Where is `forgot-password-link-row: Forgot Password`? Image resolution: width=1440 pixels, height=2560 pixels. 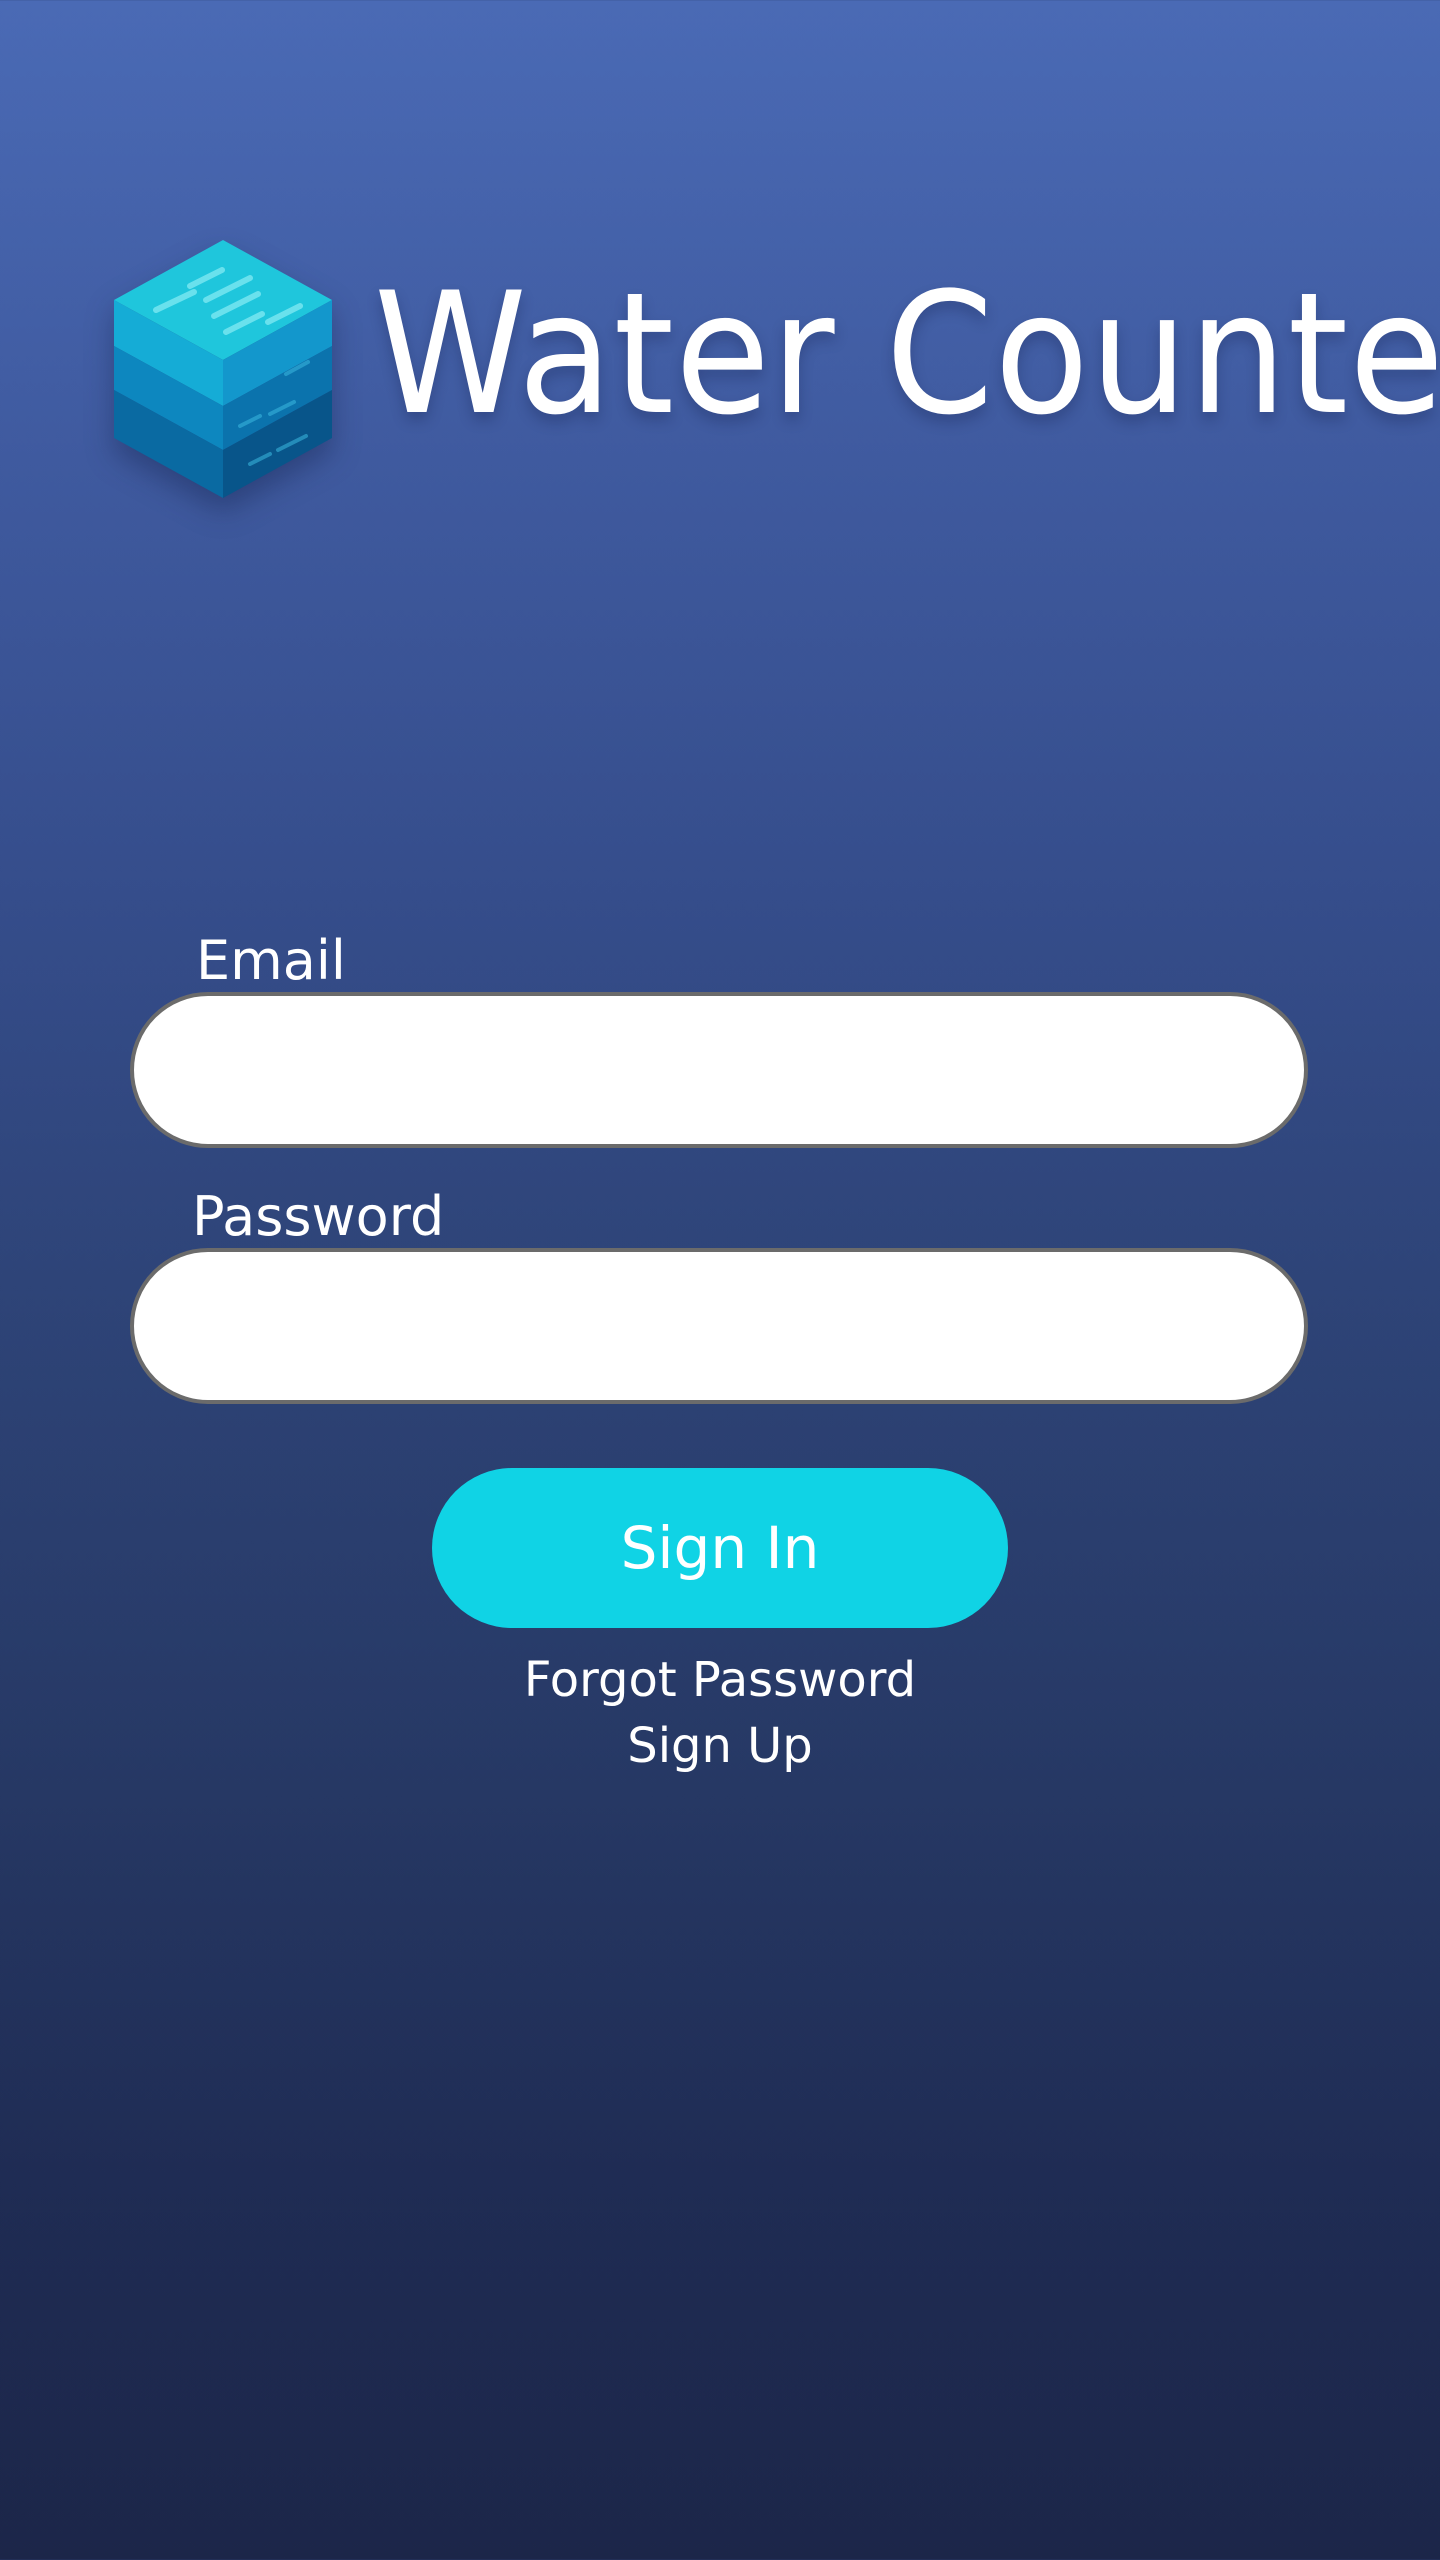
forgot-password-link-row: Forgot Password is located at coordinates (720, 1680).